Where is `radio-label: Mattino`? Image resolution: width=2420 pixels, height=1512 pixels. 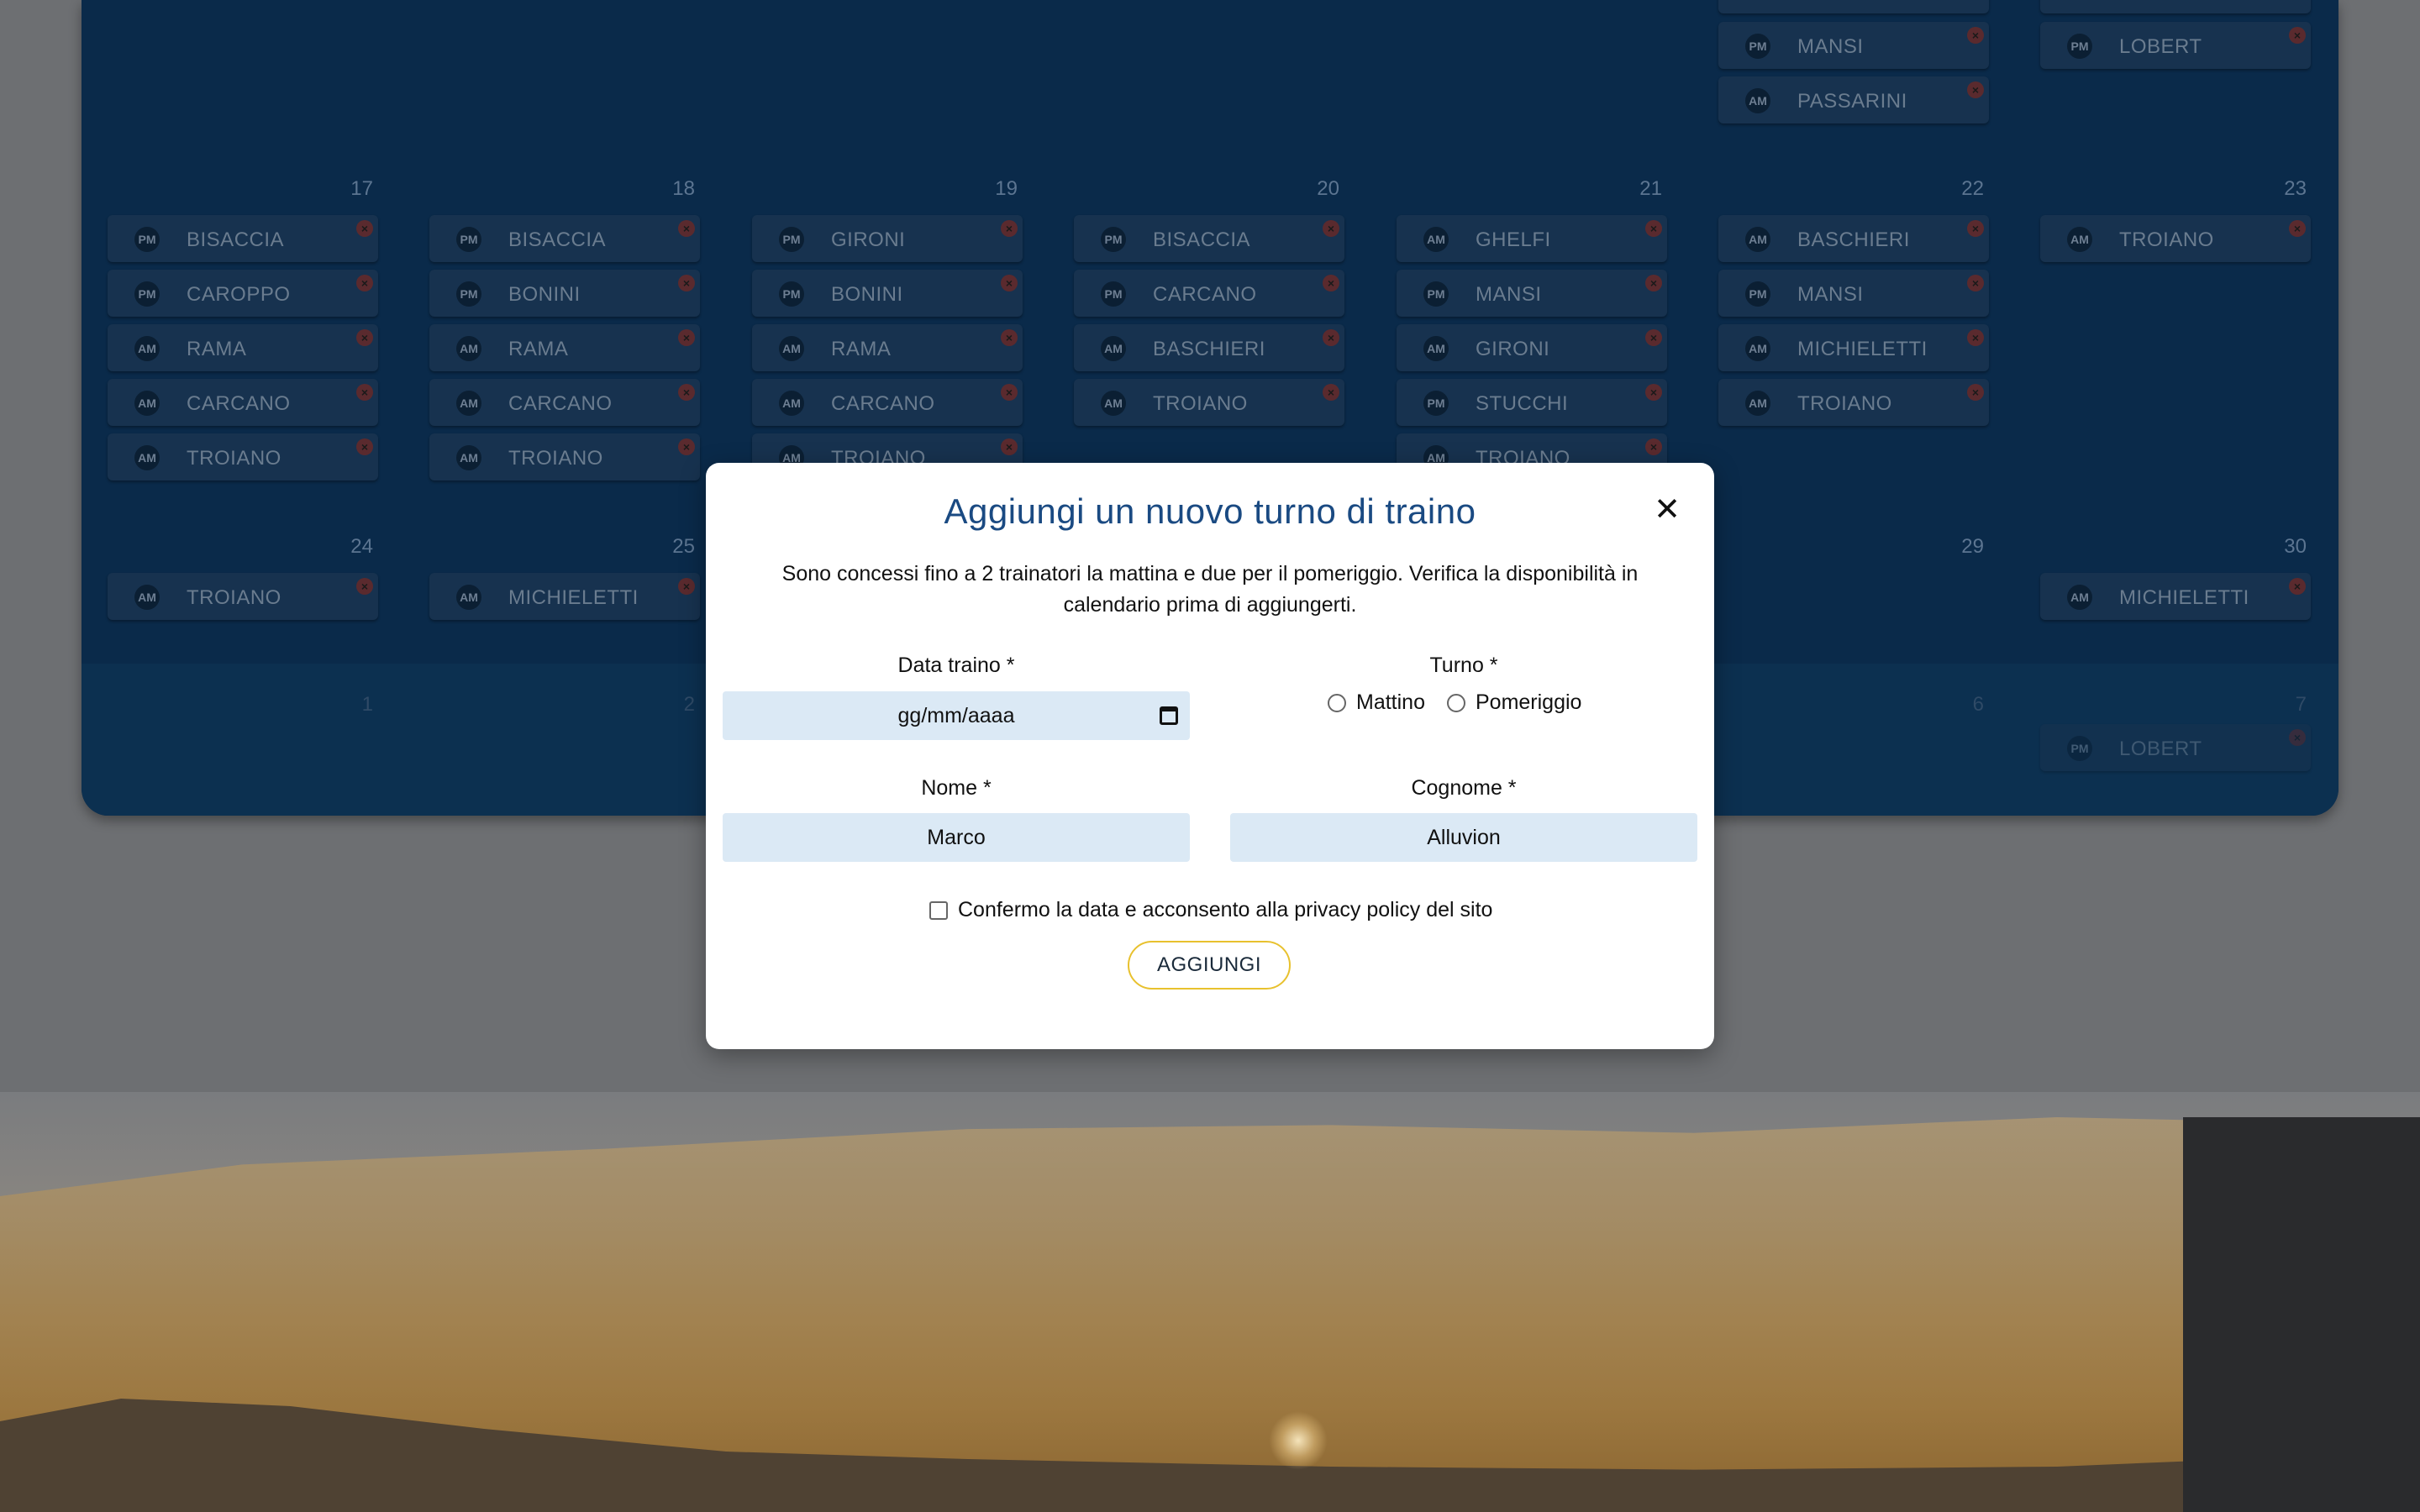
radio-label: Mattino is located at coordinates (1390, 702).